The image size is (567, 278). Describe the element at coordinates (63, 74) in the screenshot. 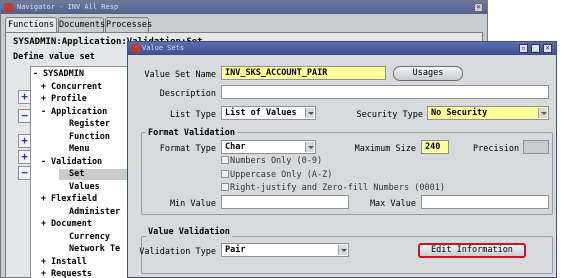

I see `tree-item-label: SYSADMIN` at that location.